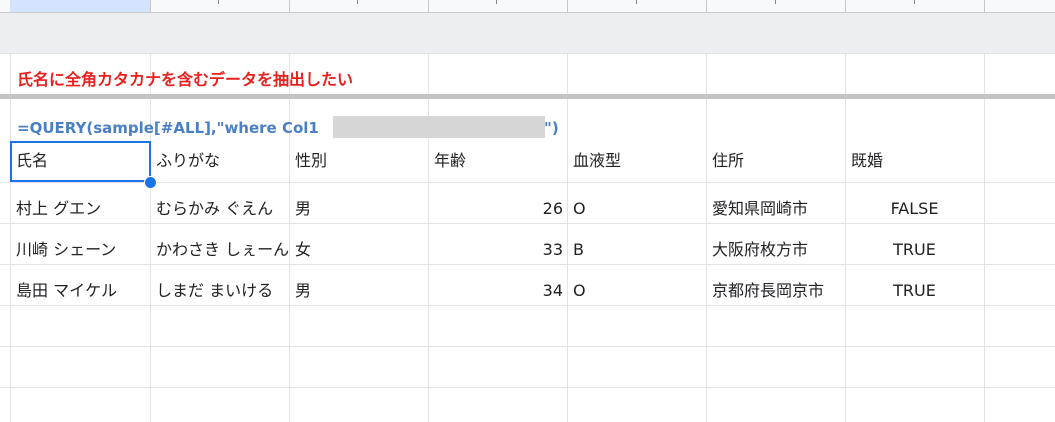 Image resolution: width=1055 pixels, height=422 pixels. I want to click on table-cell-furigana: しまだ まいける, so click(219, 291).